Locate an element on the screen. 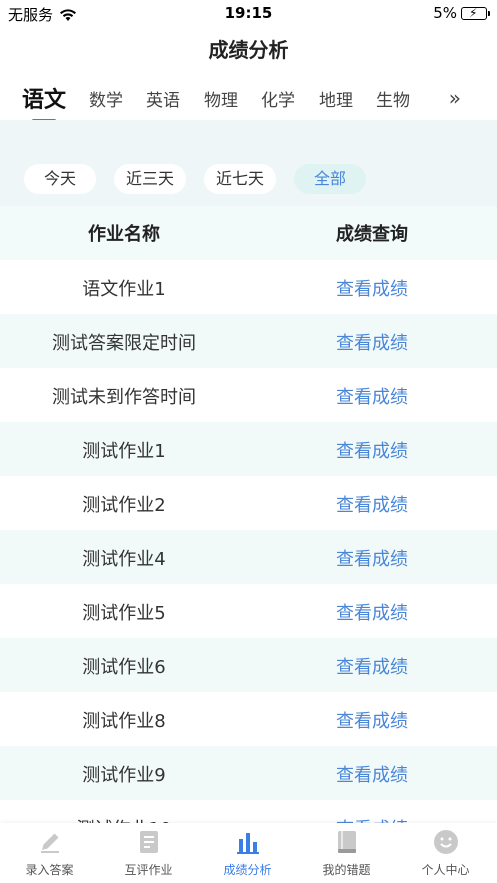 The image size is (497, 883). table-row: 测试作业8 查看成绩 is located at coordinates (248, 719).